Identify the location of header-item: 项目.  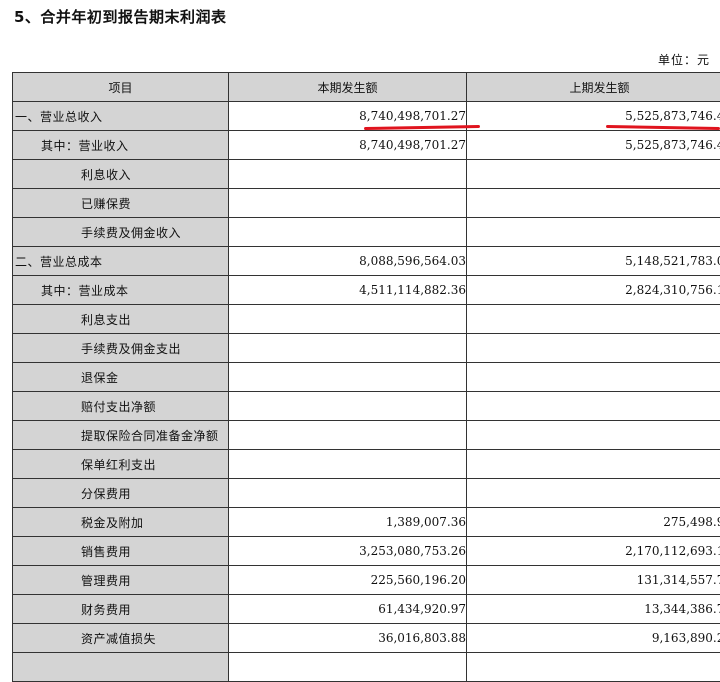
(121, 87).